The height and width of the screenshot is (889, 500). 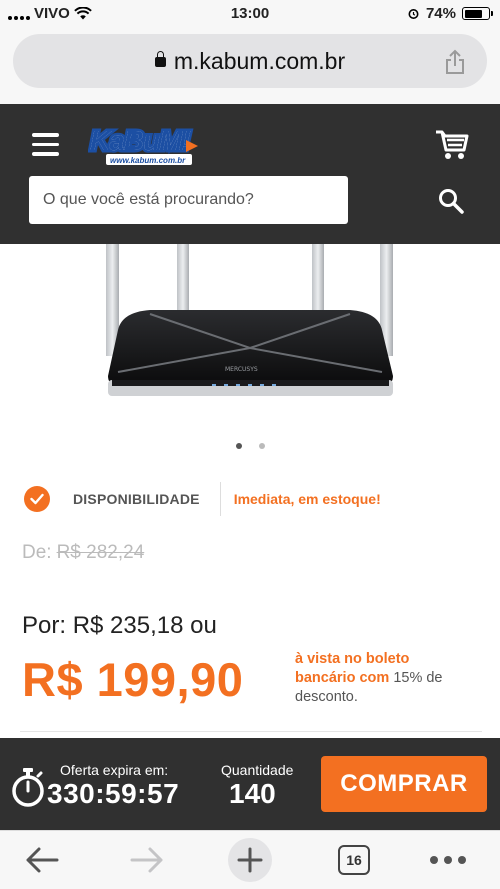 I want to click on back-arrow-icon, so click(x=42, y=860).